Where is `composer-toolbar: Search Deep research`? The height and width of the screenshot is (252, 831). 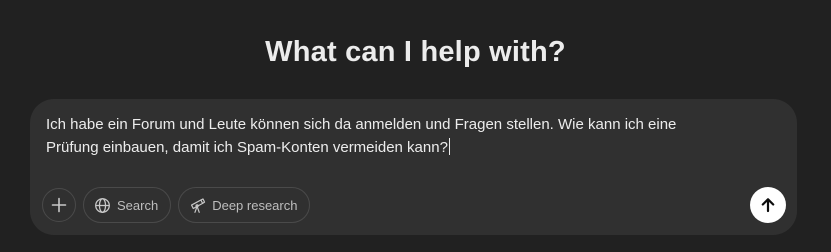
composer-toolbar: Search Deep research is located at coordinates (176, 205).